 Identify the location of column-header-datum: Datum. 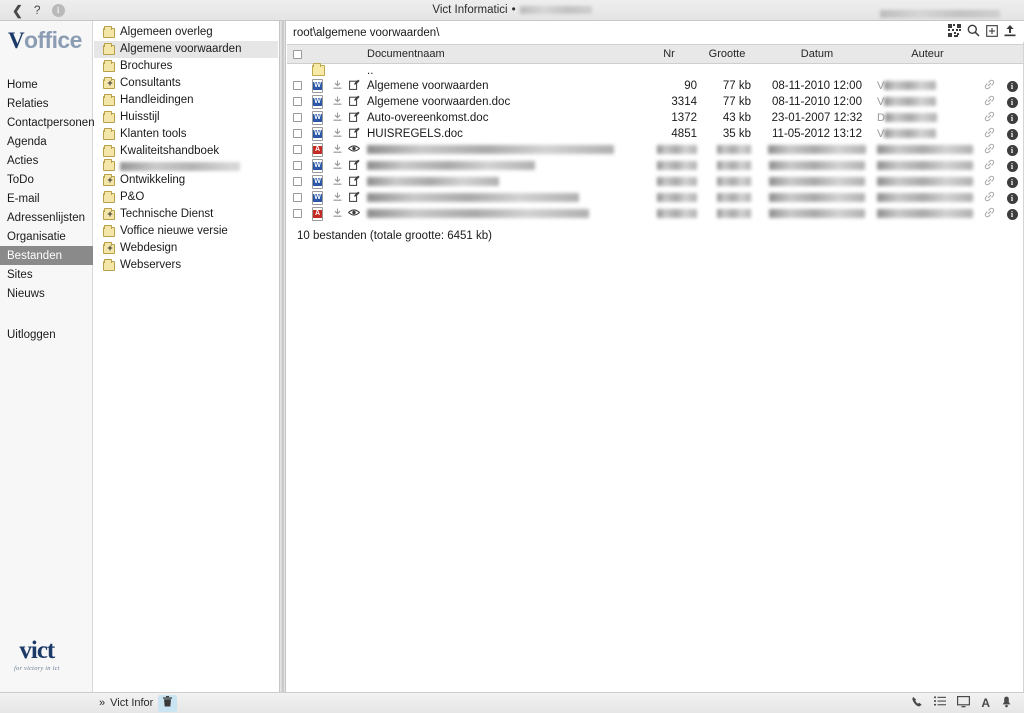
(817, 54).